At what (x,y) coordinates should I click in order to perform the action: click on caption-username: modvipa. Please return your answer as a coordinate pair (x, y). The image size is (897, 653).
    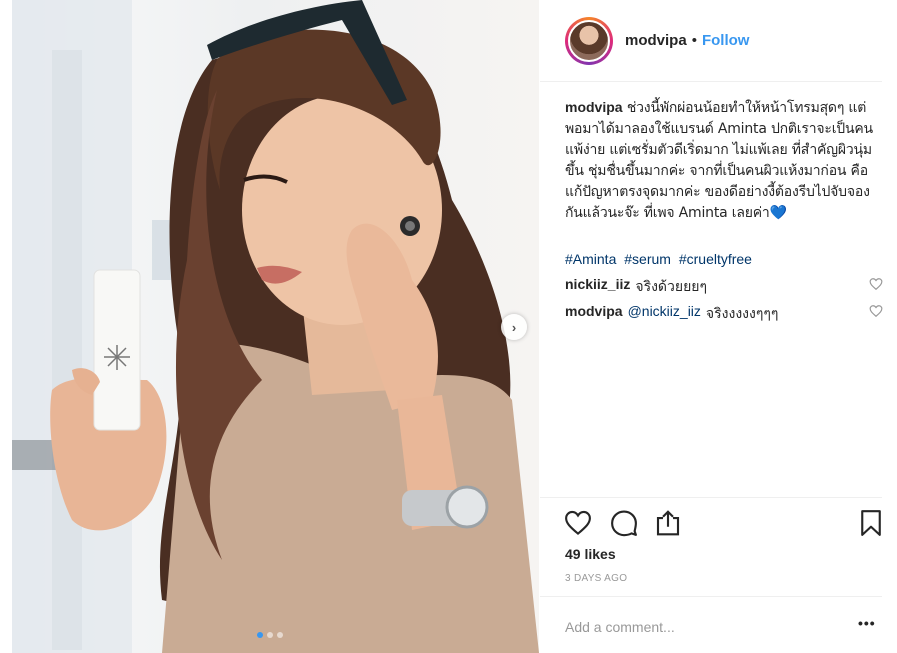
    Looking at the image, I should click on (594, 107).